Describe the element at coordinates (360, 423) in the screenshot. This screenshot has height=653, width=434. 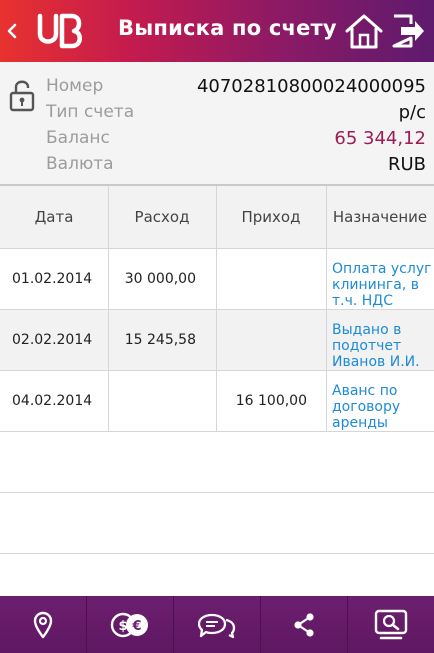
I see `purpose-line: аренды` at that location.